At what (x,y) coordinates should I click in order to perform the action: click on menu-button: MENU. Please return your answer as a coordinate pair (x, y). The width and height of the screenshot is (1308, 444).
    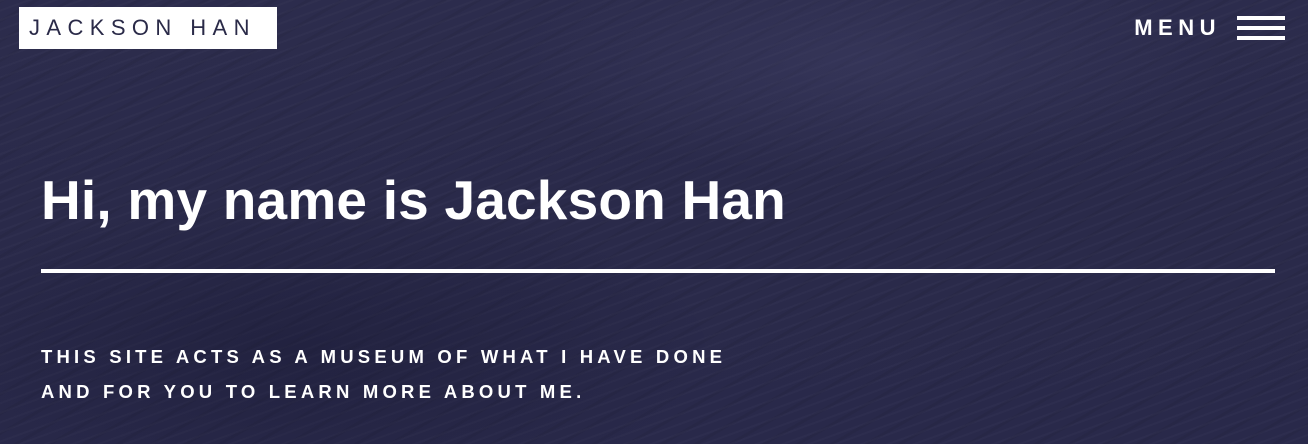
    Looking at the image, I should click on (1209, 28).